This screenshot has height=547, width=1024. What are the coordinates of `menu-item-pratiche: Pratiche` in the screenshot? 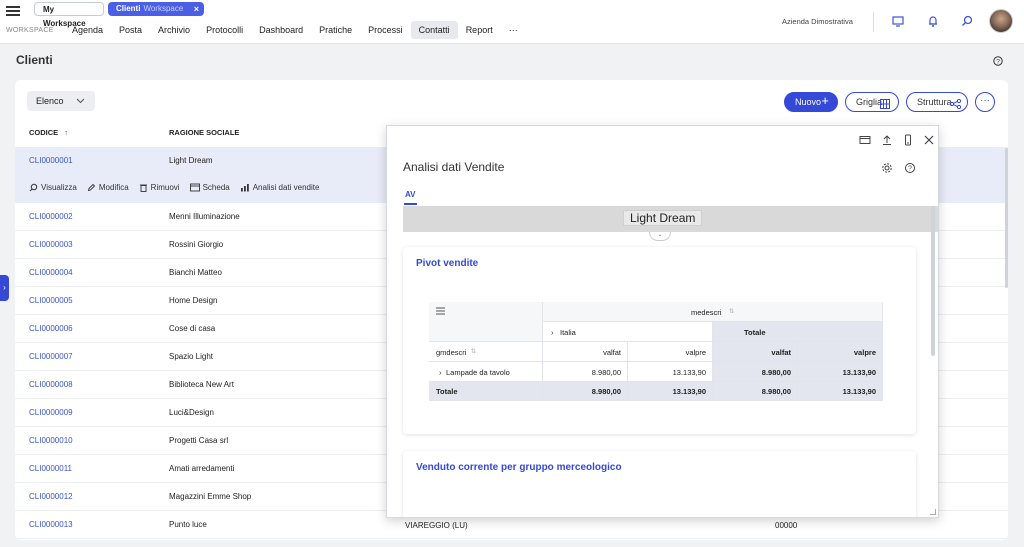 It's located at (335, 30).